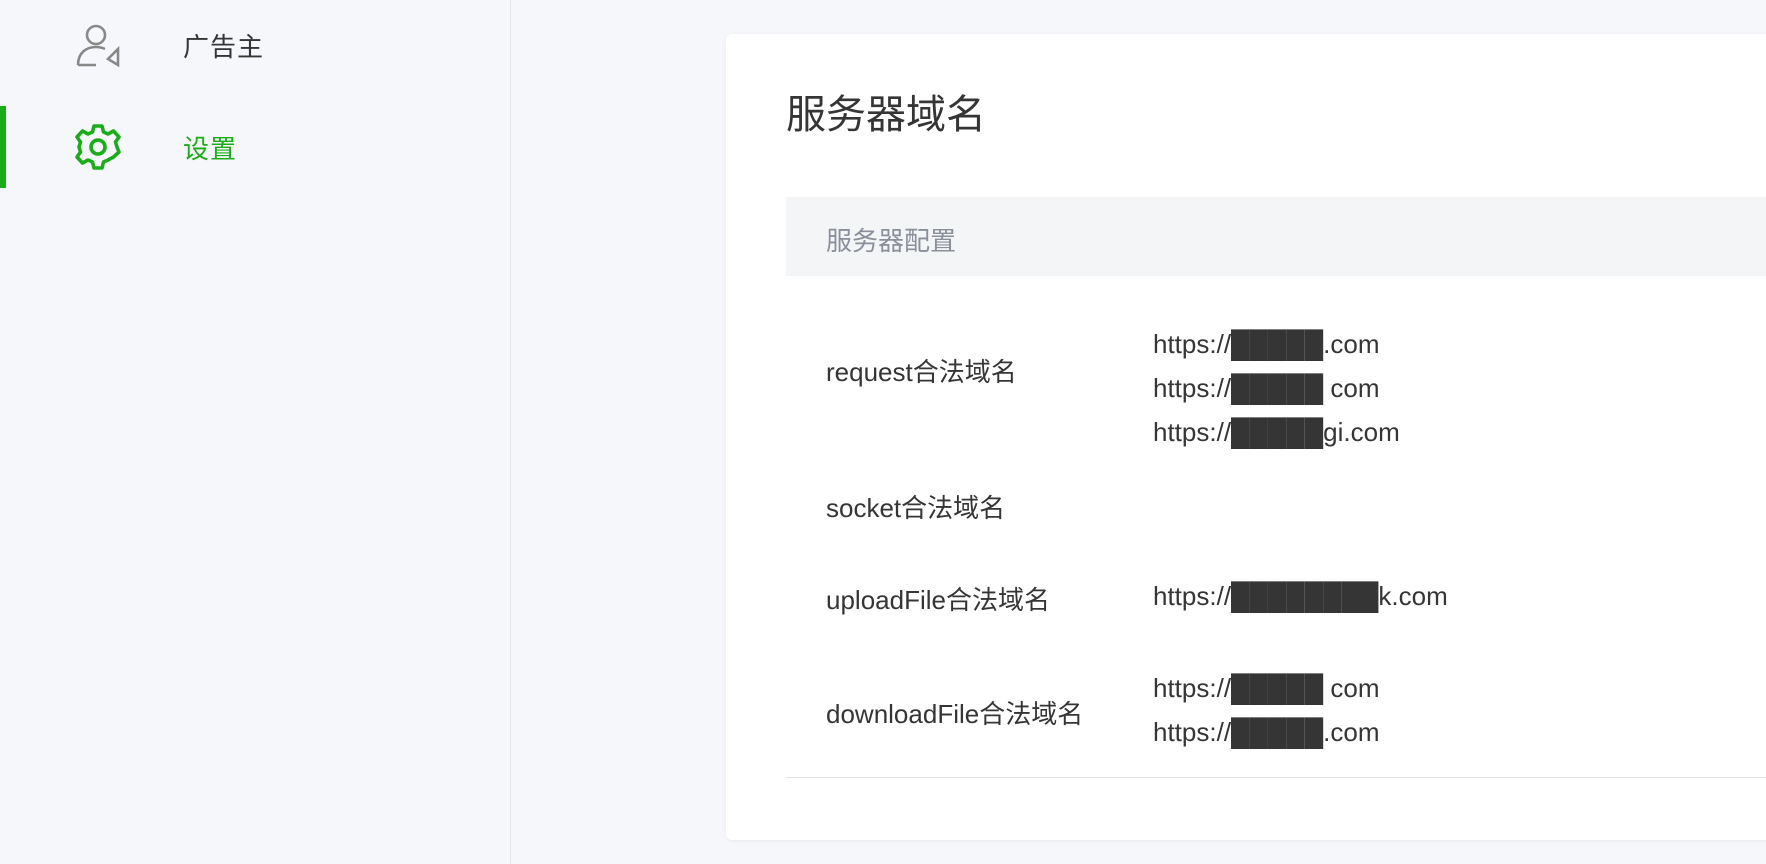 The width and height of the screenshot is (1766, 864). I want to click on request-domain-label: request合法域名, so click(921, 372).